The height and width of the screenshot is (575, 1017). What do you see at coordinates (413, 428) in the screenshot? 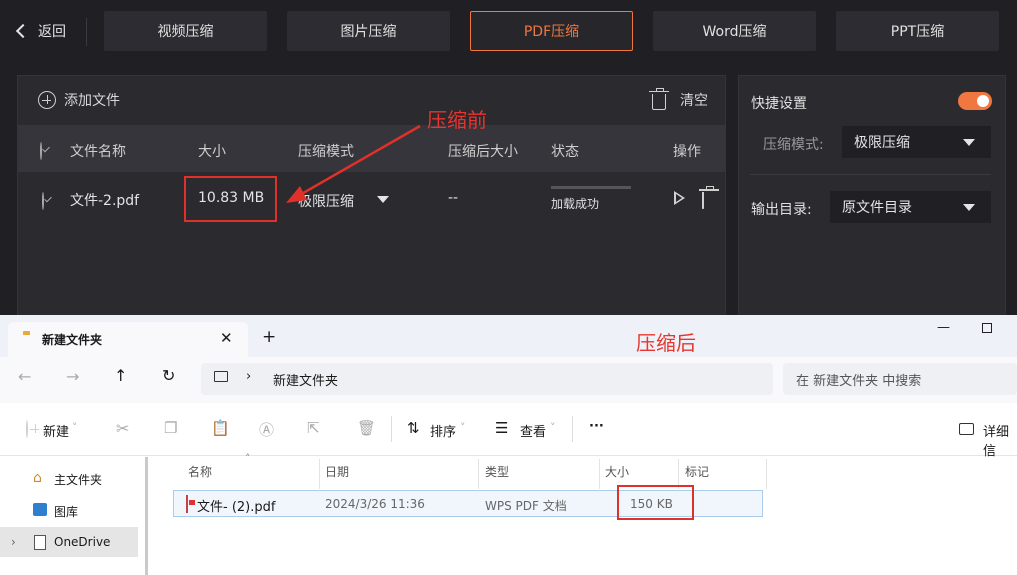
I see `sort-icon: ⇅` at bounding box center [413, 428].